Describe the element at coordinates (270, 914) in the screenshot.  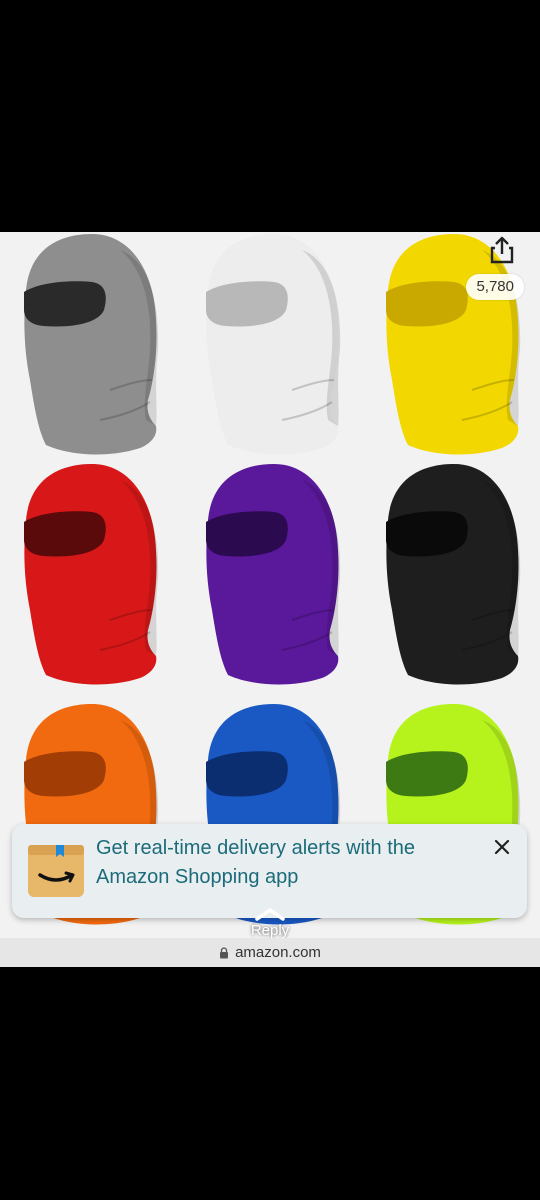
I see `chevron-up-icon` at that location.